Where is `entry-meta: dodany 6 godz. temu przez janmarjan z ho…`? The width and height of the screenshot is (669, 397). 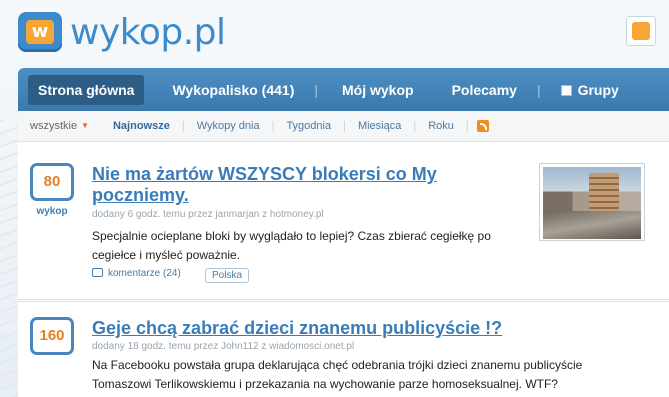
entry-meta: dodany 6 godz. temu przez janmarjan z ho… is located at coordinates (208, 214).